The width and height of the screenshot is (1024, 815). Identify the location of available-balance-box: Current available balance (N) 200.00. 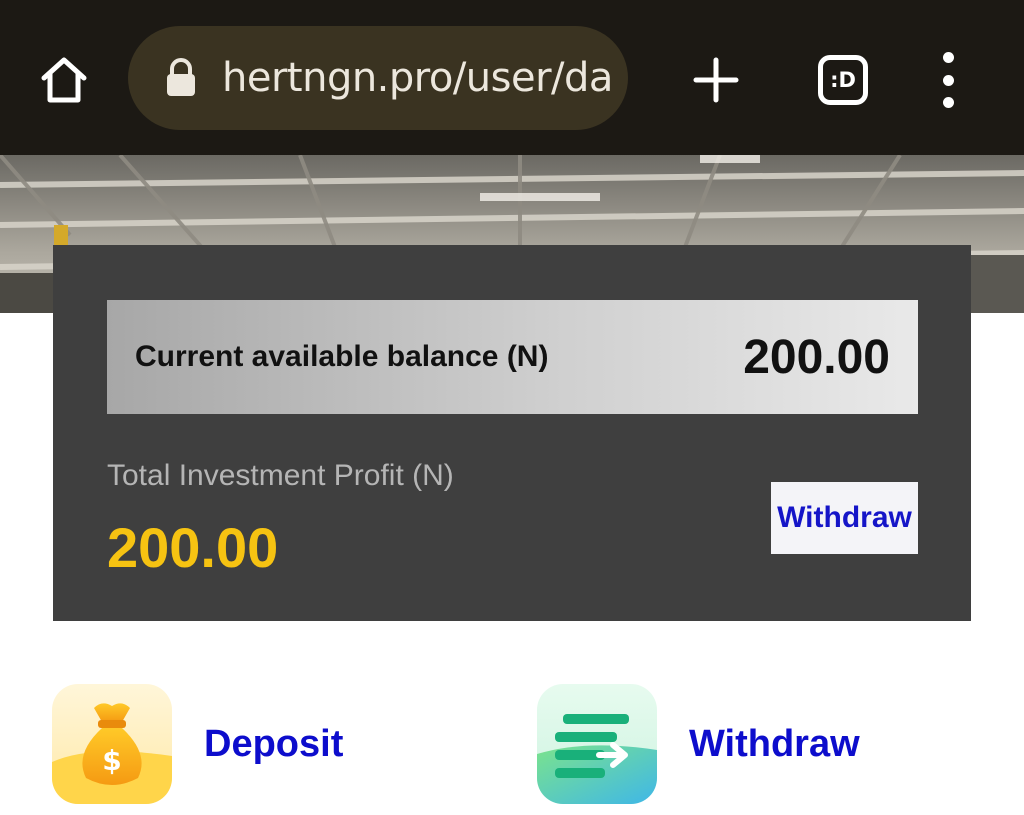
(512, 357).